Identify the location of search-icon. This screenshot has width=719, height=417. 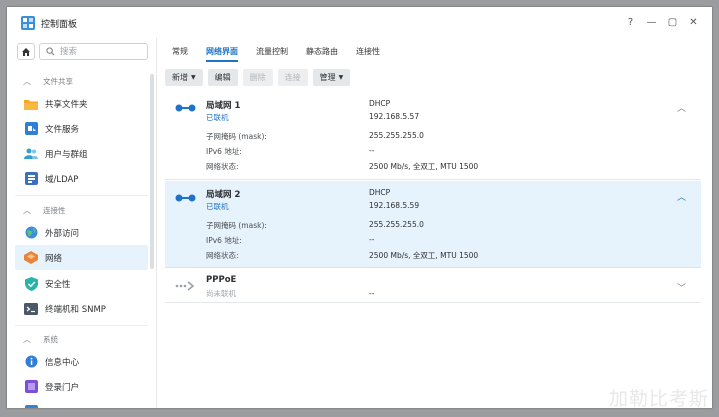
(50, 51).